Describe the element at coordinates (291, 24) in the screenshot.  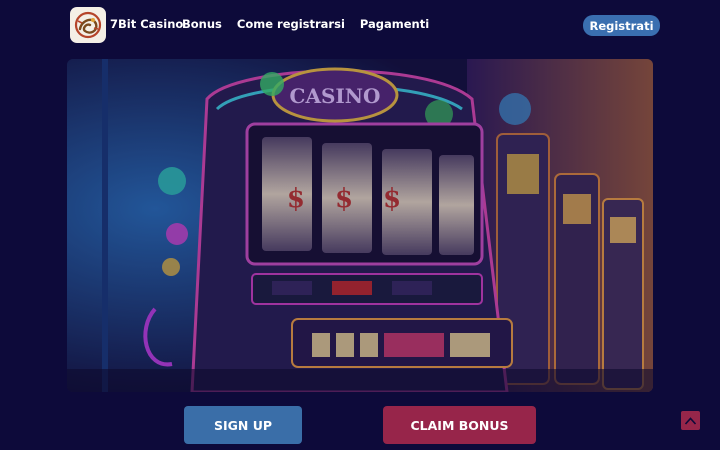
I see `nav-link-registration: Come registrarsi` at that location.